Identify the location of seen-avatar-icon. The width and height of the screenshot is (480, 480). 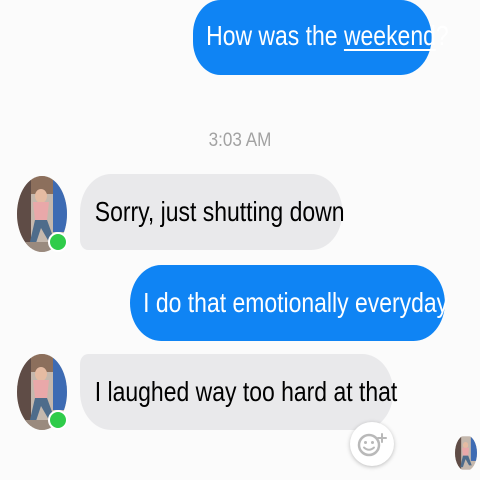
(466, 453).